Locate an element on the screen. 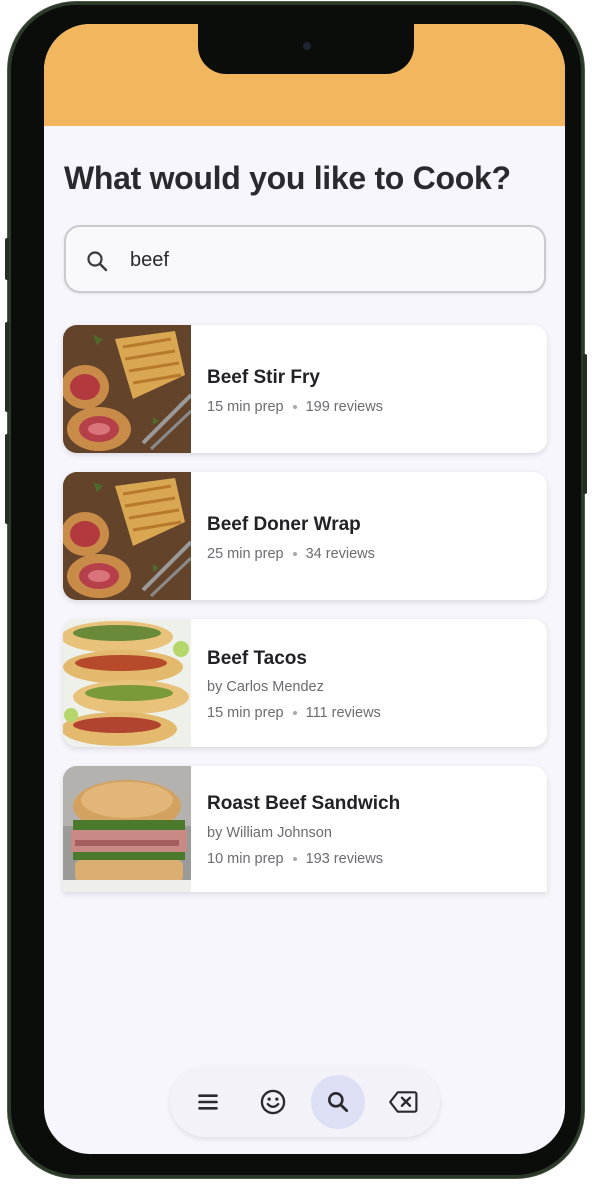 This screenshot has height=1184, width=592. recipe-author: by William Johnson is located at coordinates (269, 833).